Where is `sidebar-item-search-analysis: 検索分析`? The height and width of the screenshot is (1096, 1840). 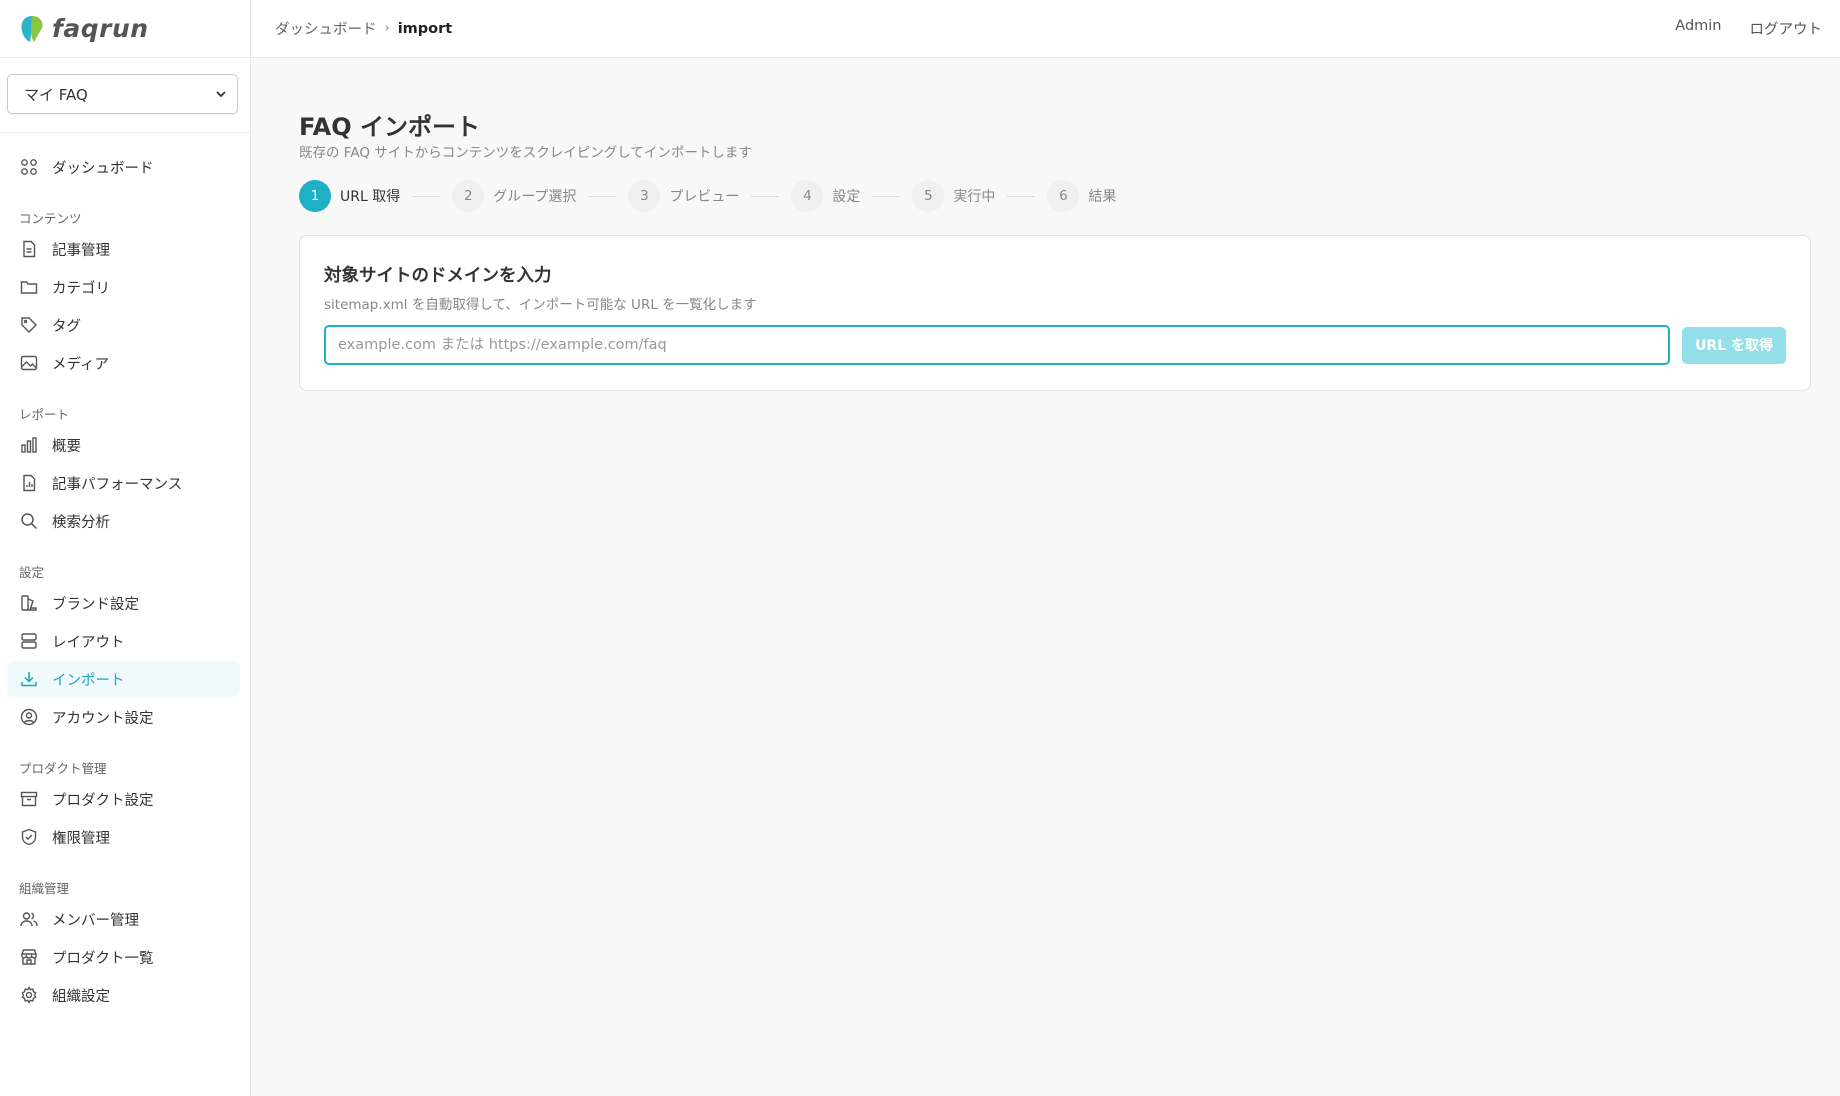 sidebar-item-search-analysis: 検索分析 is located at coordinates (123, 521).